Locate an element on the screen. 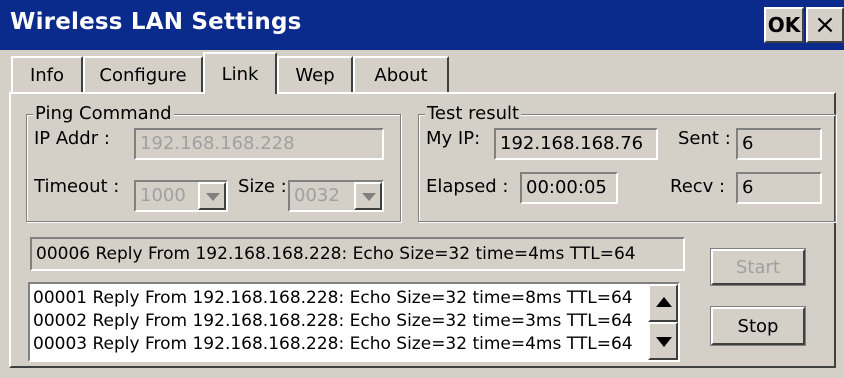 The height and width of the screenshot is (378, 844). scroll-down-icon is located at coordinates (663, 341).